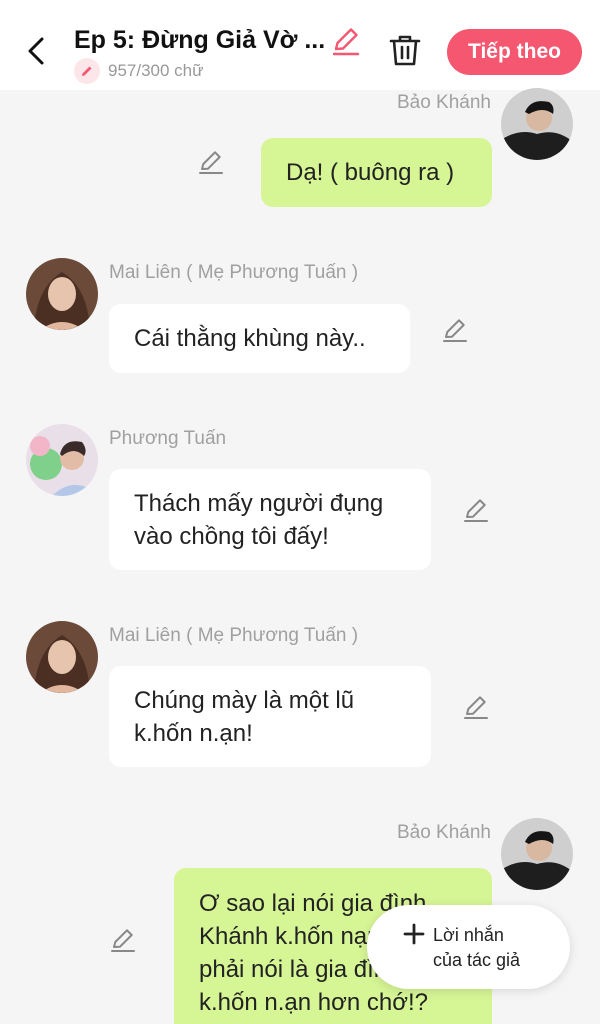  I want to click on word-count: 957/300 chữ, so click(139, 71).